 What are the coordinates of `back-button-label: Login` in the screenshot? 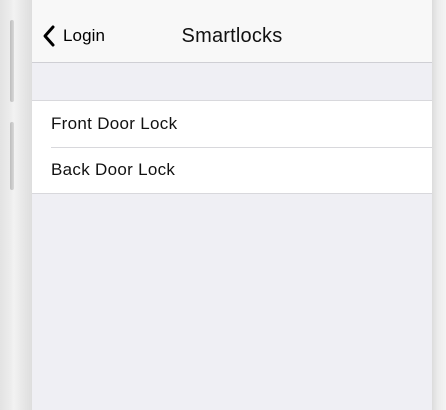 It's located at (84, 35).